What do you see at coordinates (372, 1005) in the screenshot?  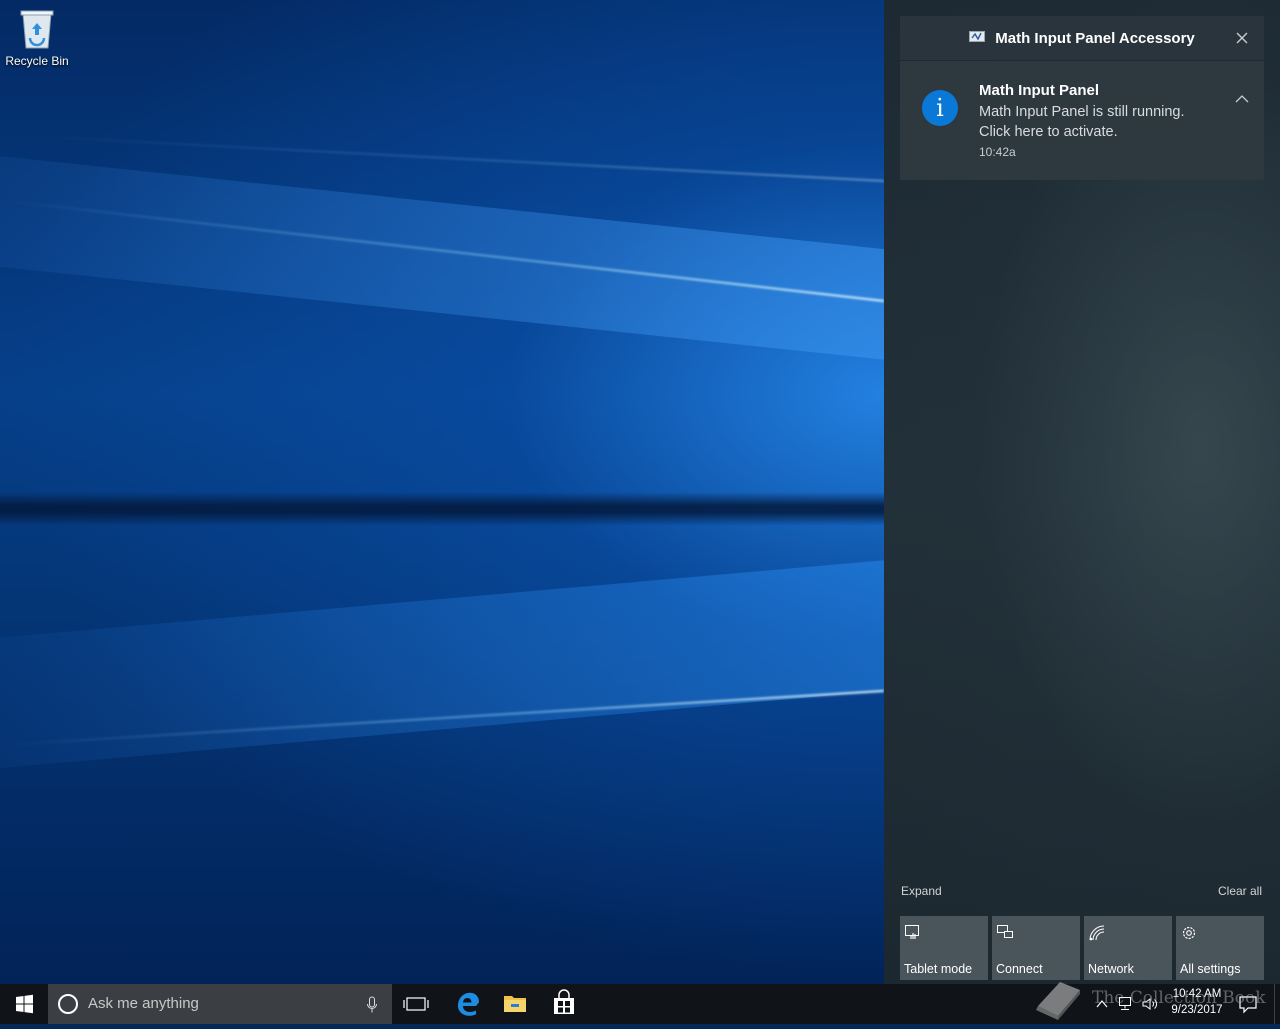 I see `microphone-icon` at bounding box center [372, 1005].